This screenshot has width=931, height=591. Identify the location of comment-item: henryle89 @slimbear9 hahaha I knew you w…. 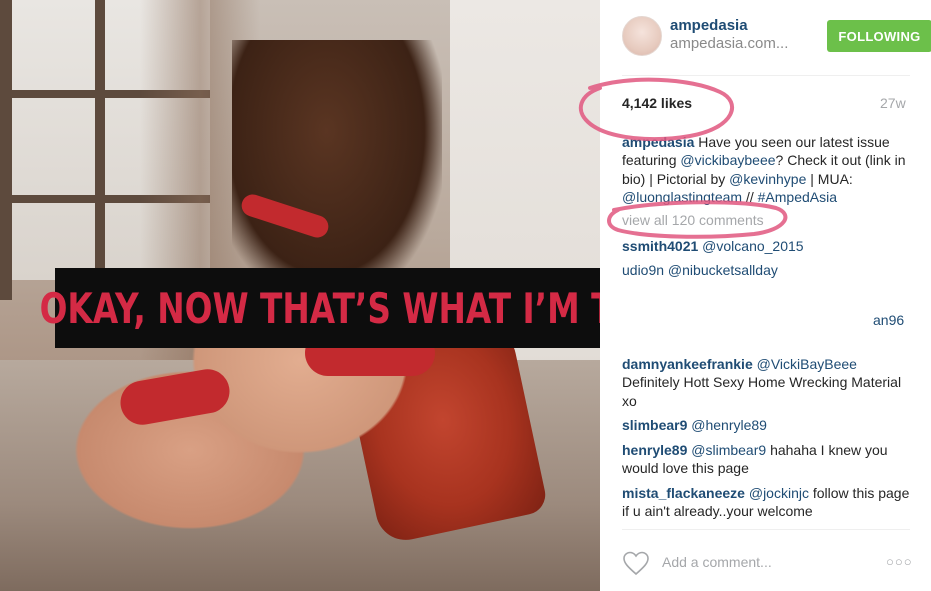
(768, 459).